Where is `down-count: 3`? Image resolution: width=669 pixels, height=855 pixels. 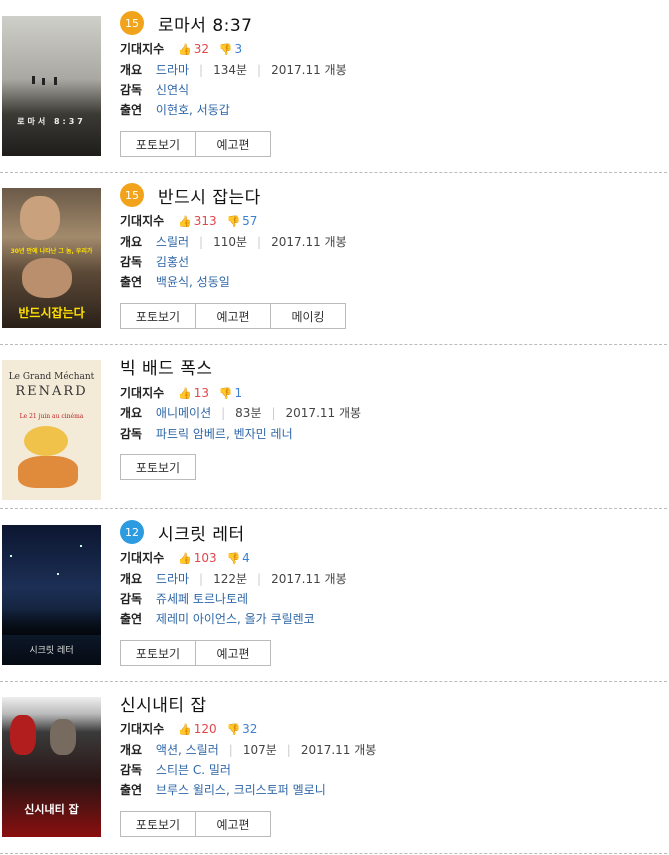
down-count: 3 is located at coordinates (238, 49).